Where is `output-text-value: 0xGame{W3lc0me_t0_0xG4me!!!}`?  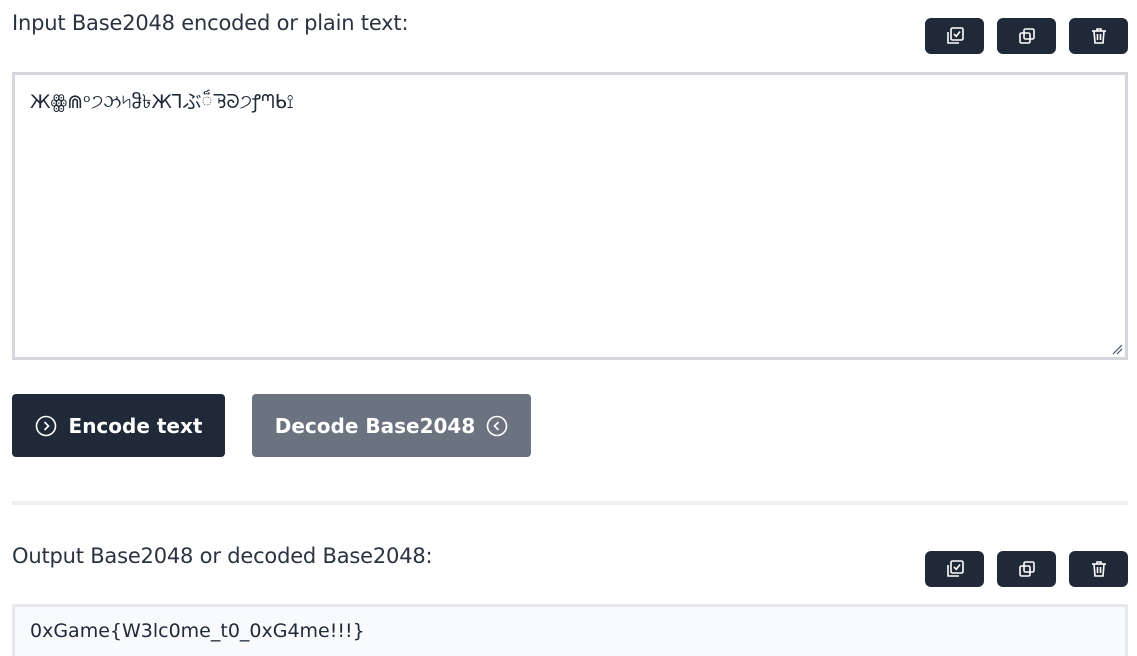 output-text-value: 0xGame{W3lc0me_t0_0xG4me!!!} is located at coordinates (197, 631).